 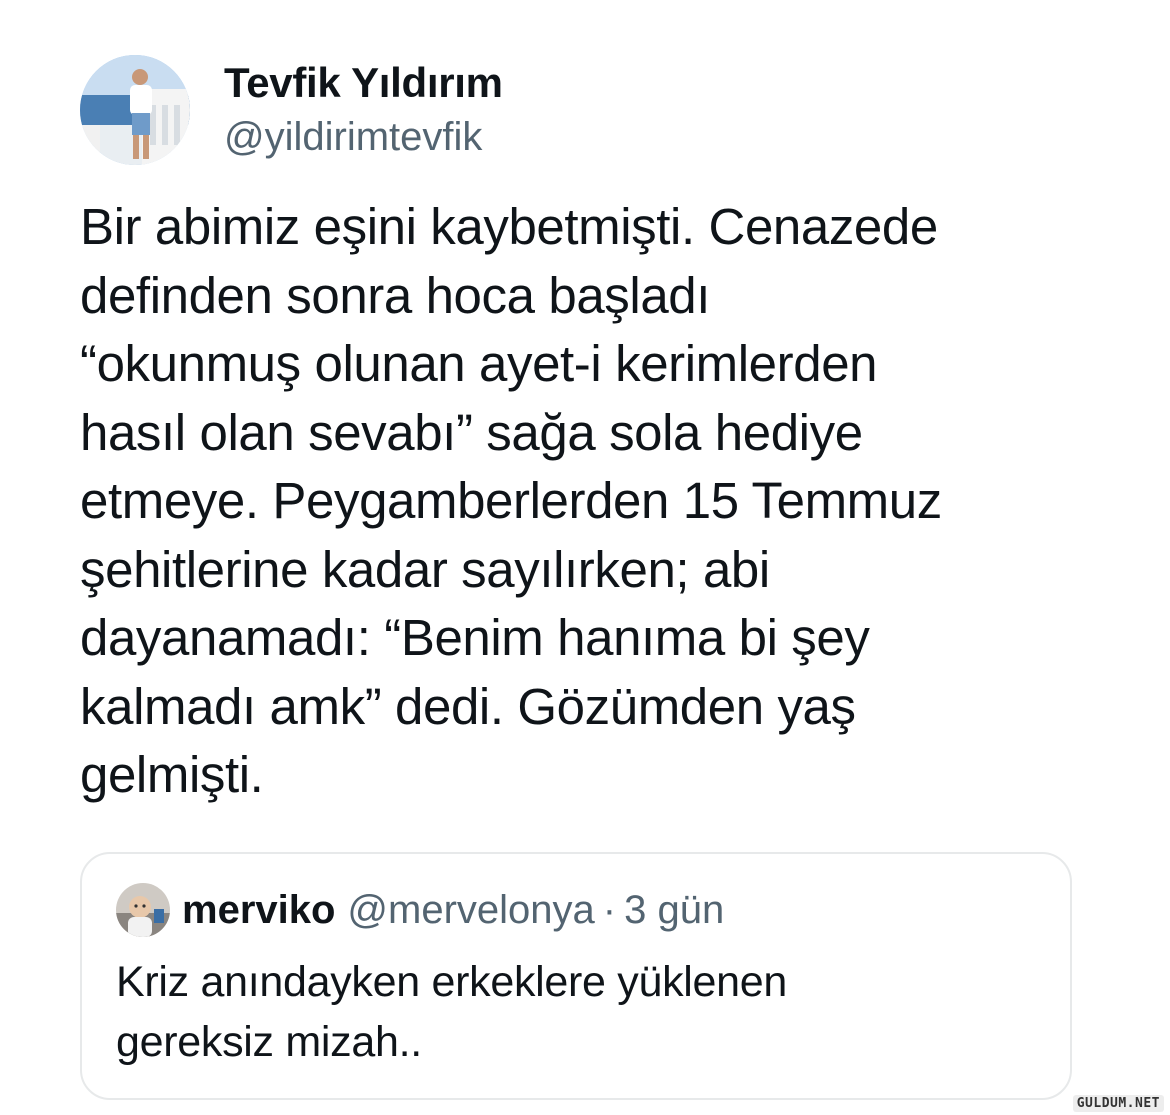 I want to click on author-names: Tevfik Yıldırım @yildirimtevfik, so click(x=363, y=110).